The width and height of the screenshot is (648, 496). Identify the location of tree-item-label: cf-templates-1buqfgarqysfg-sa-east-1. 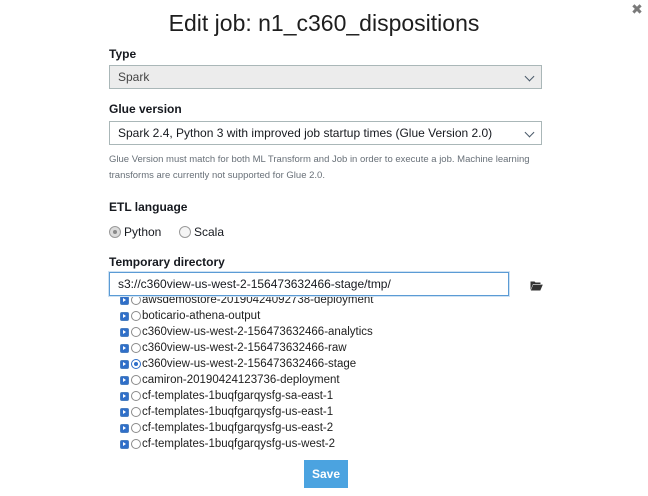
(238, 396).